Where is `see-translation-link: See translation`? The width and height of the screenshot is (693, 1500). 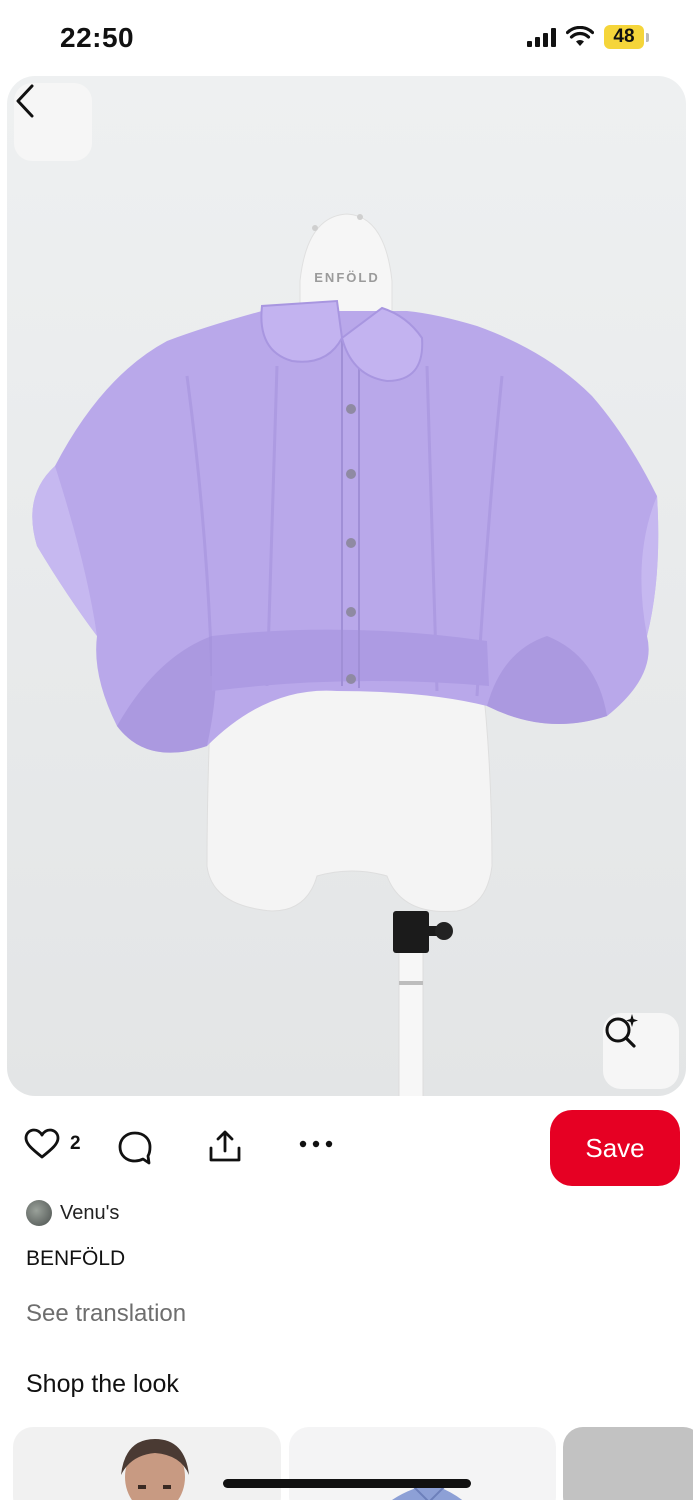 see-translation-link: See translation is located at coordinates (106, 1314).